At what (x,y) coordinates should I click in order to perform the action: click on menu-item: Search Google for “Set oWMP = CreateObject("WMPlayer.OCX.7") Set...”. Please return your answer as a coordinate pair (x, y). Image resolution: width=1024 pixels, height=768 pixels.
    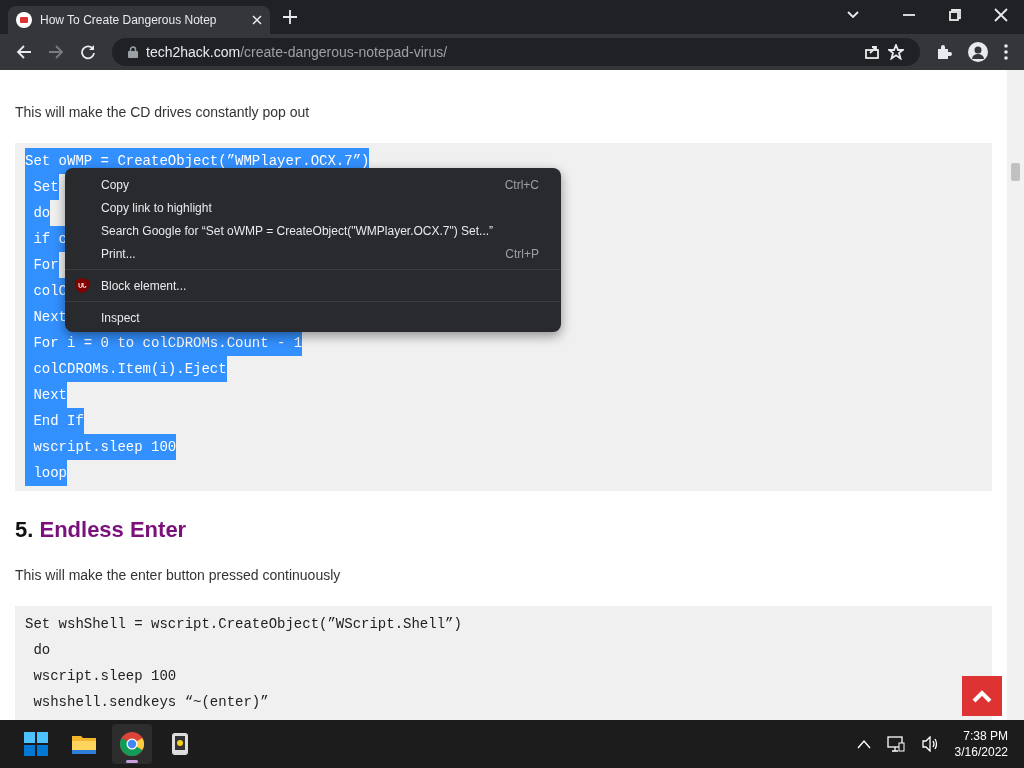
    Looking at the image, I should click on (313, 230).